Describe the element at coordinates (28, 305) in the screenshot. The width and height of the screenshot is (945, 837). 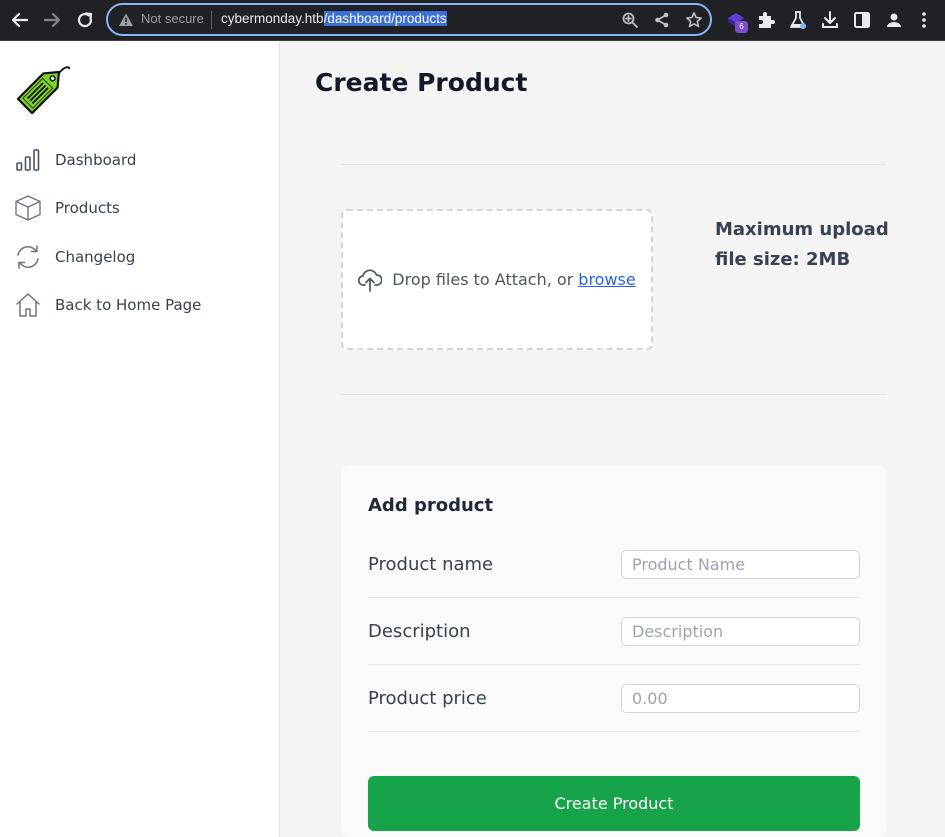
I see `home-icon` at that location.